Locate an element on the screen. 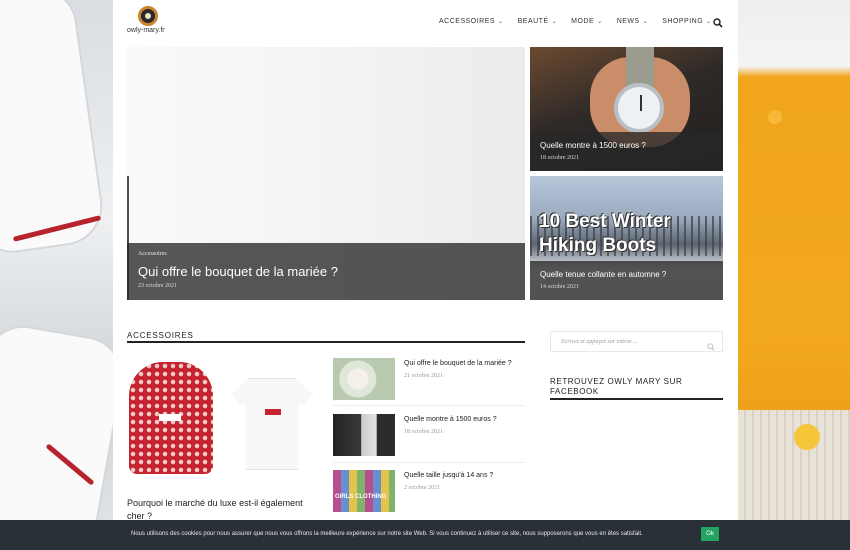  facebook-widget-title: RETROUVEZ OWLY MARY SUR FACEBOOK is located at coordinates (616, 386).